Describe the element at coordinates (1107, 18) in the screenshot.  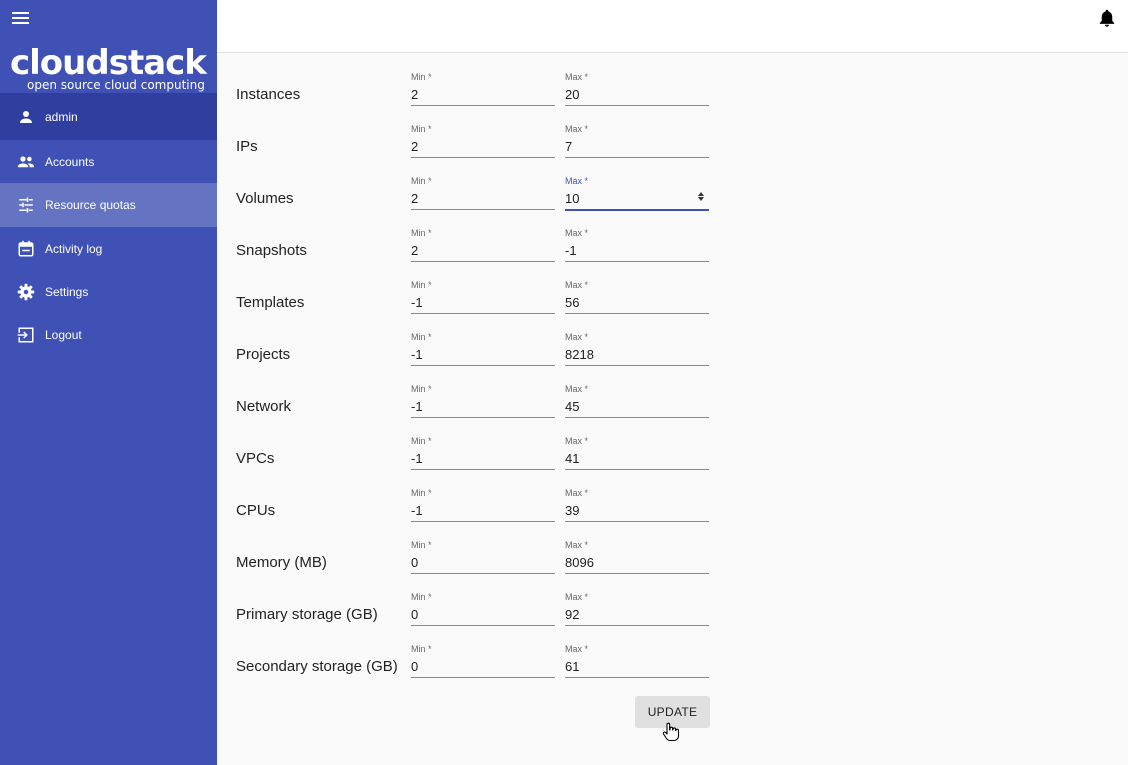
I see `bell-icon` at that location.